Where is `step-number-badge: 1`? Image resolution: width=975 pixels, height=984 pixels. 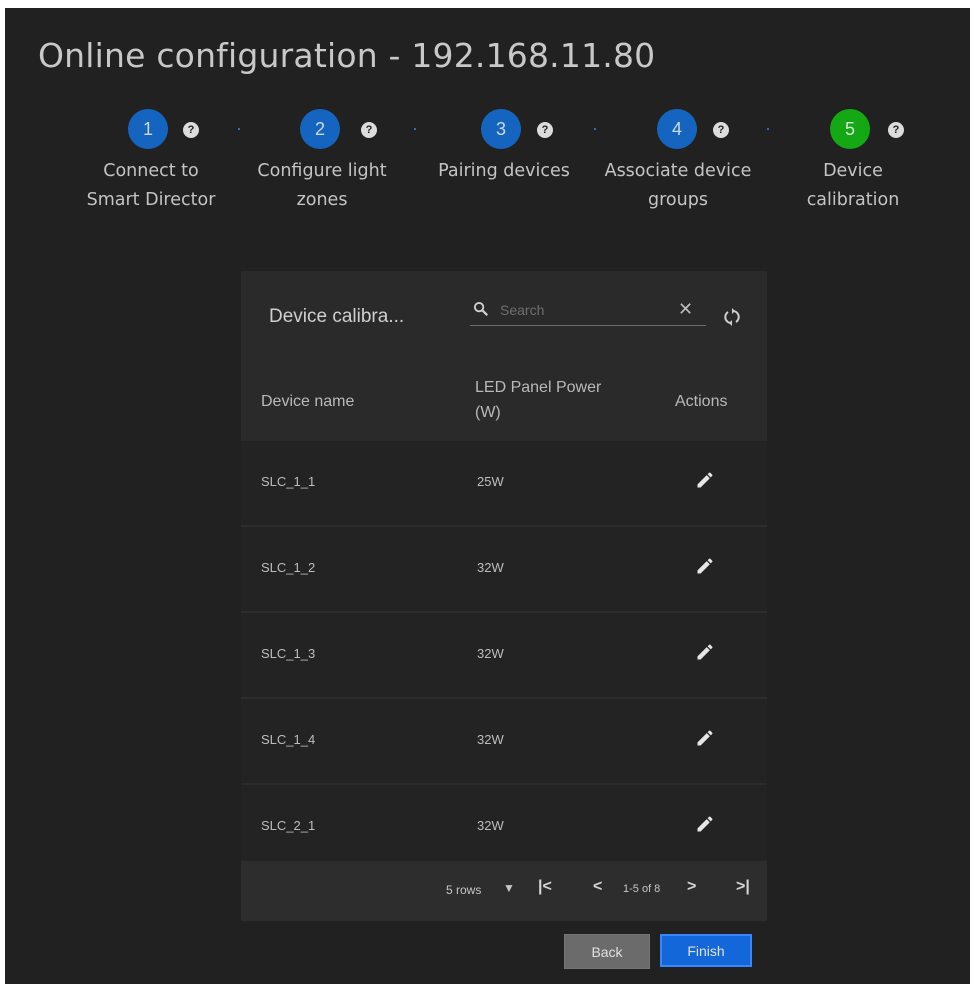 step-number-badge: 1 is located at coordinates (148, 129).